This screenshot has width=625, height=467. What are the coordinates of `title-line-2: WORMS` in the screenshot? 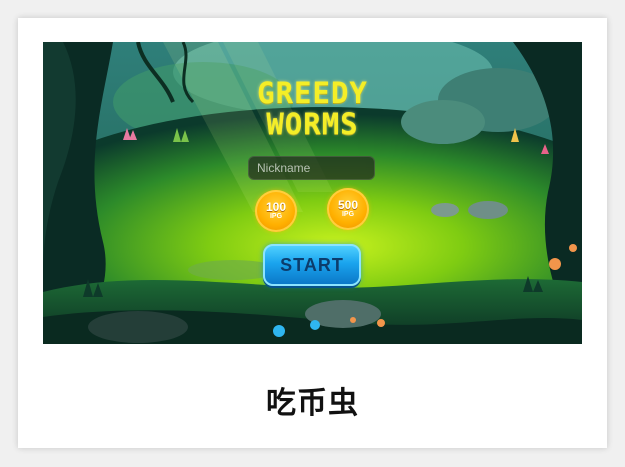 It's located at (312, 124).